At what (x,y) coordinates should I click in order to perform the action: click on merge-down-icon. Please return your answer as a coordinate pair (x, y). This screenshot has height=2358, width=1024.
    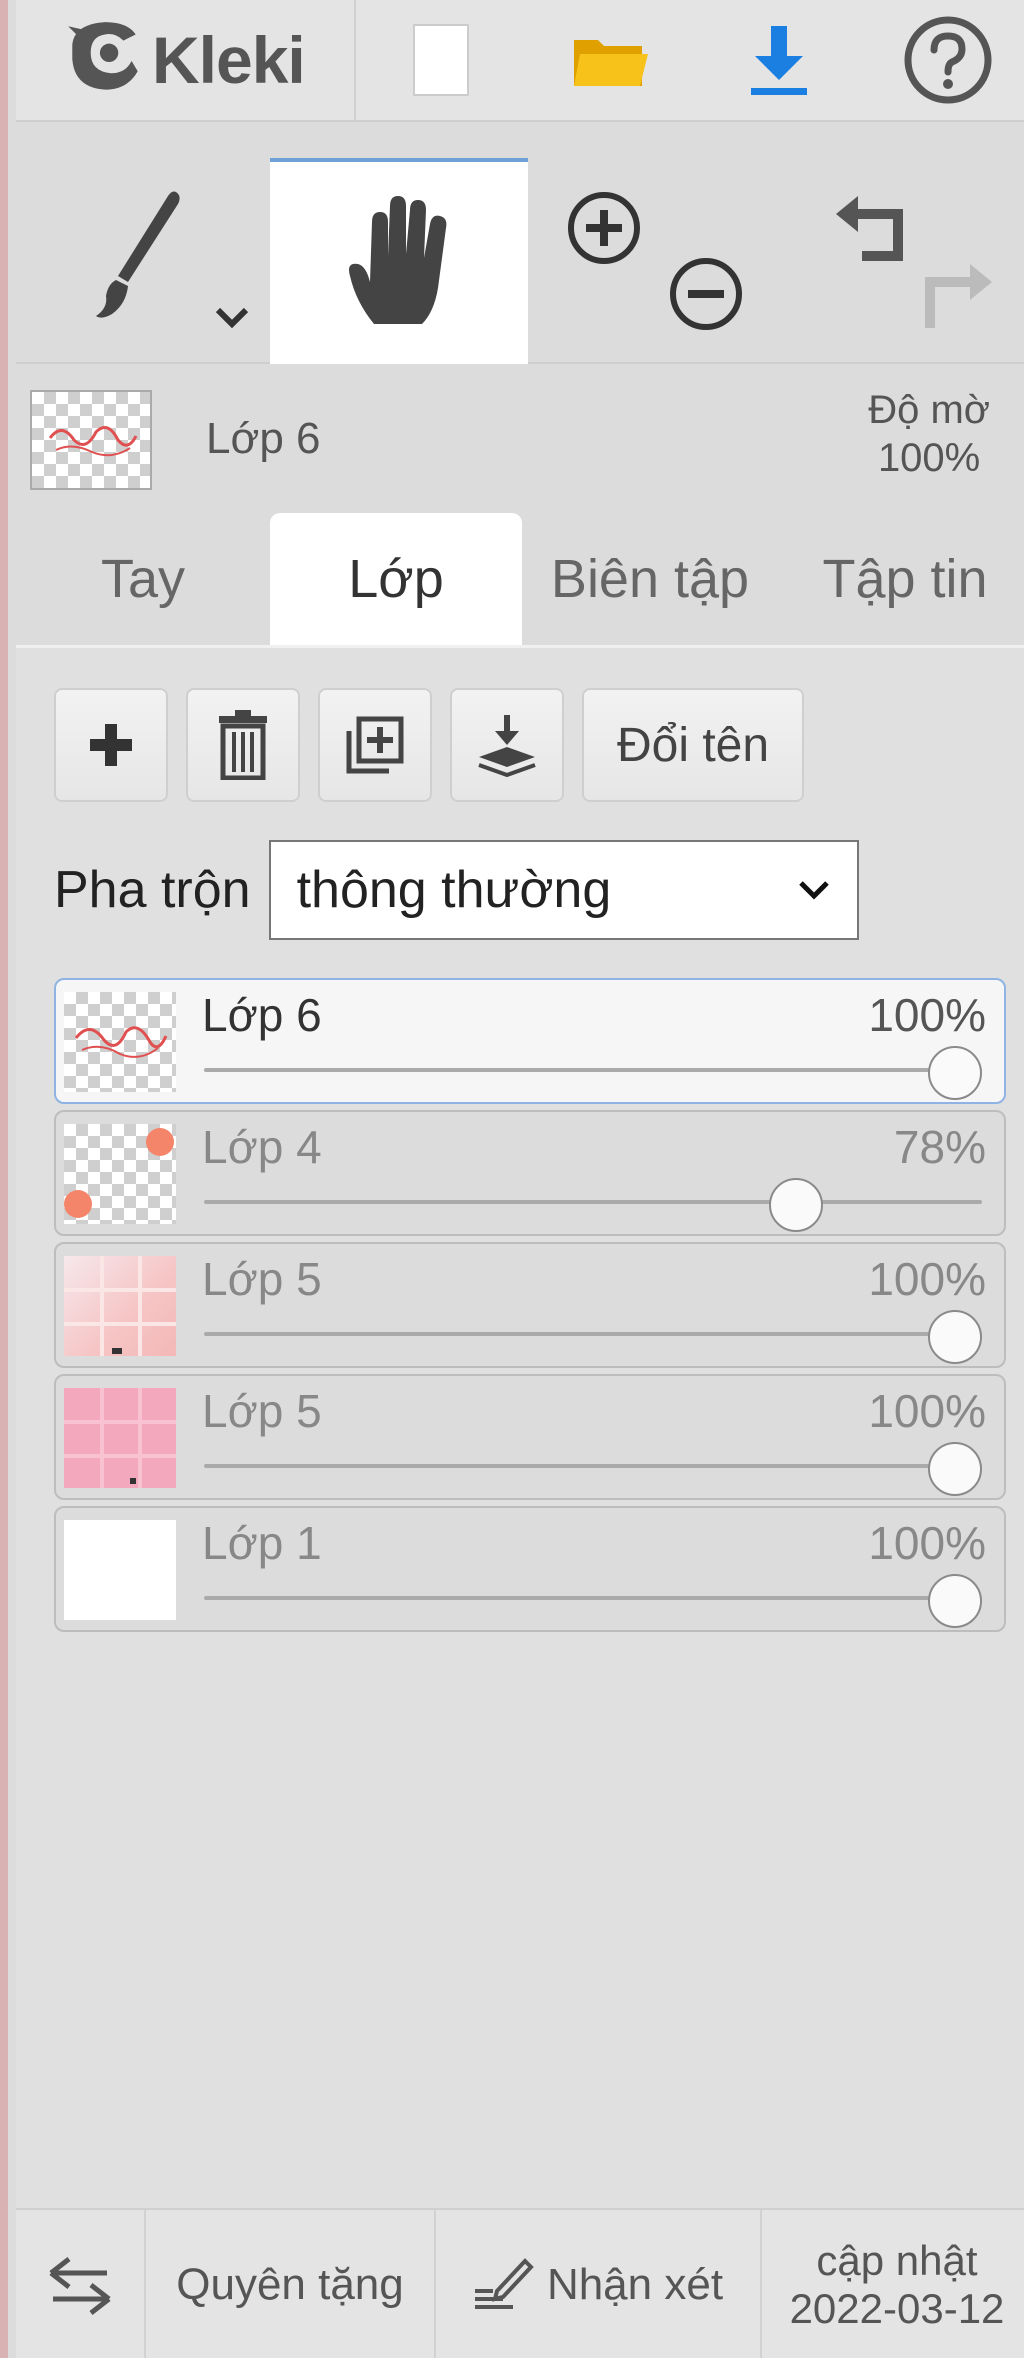
    Looking at the image, I should click on (507, 746).